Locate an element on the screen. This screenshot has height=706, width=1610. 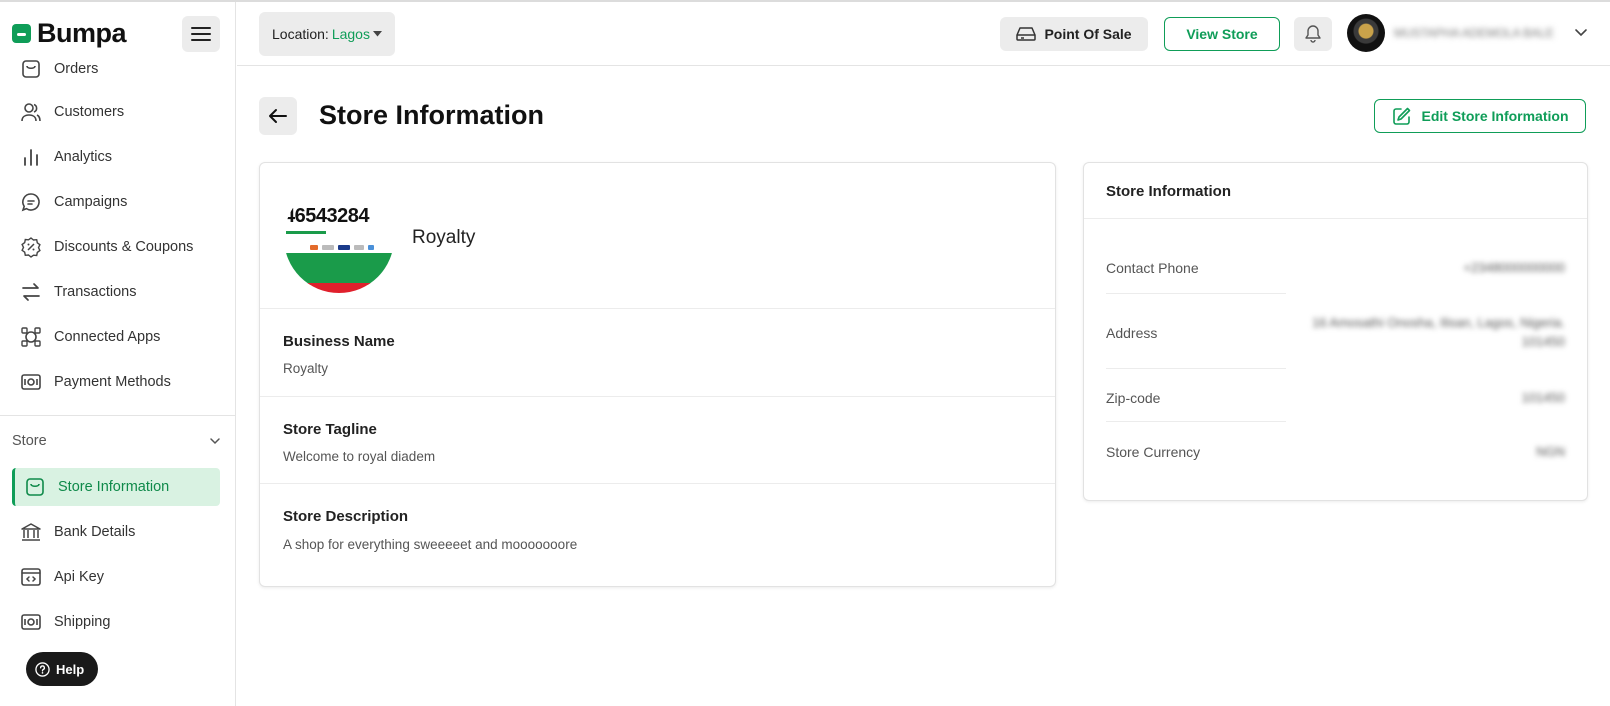
bell-icon is located at coordinates (1313, 34).